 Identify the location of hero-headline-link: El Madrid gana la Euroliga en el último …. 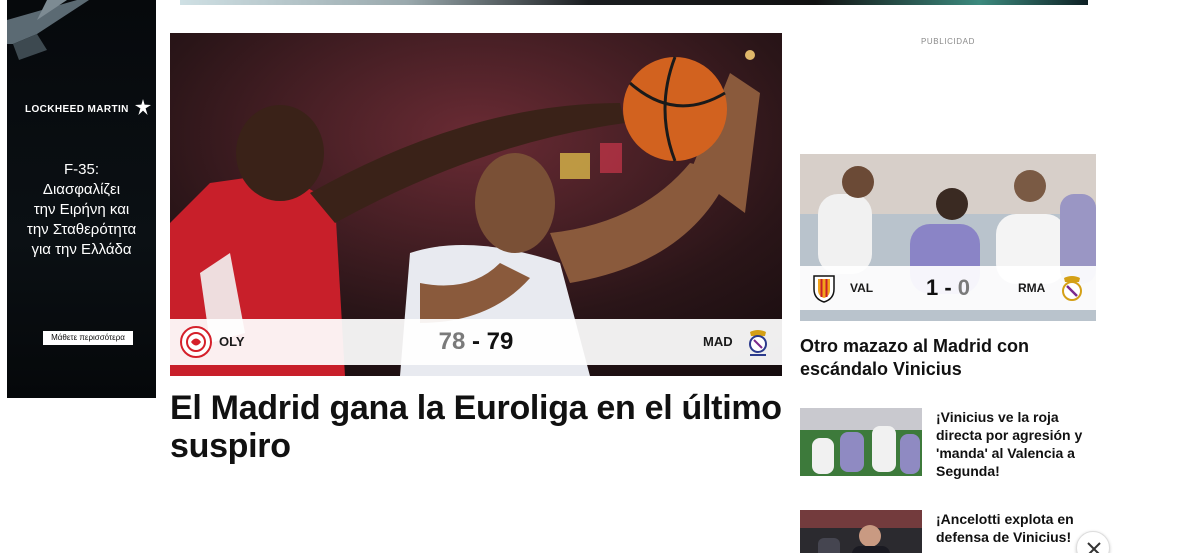
(476, 427).